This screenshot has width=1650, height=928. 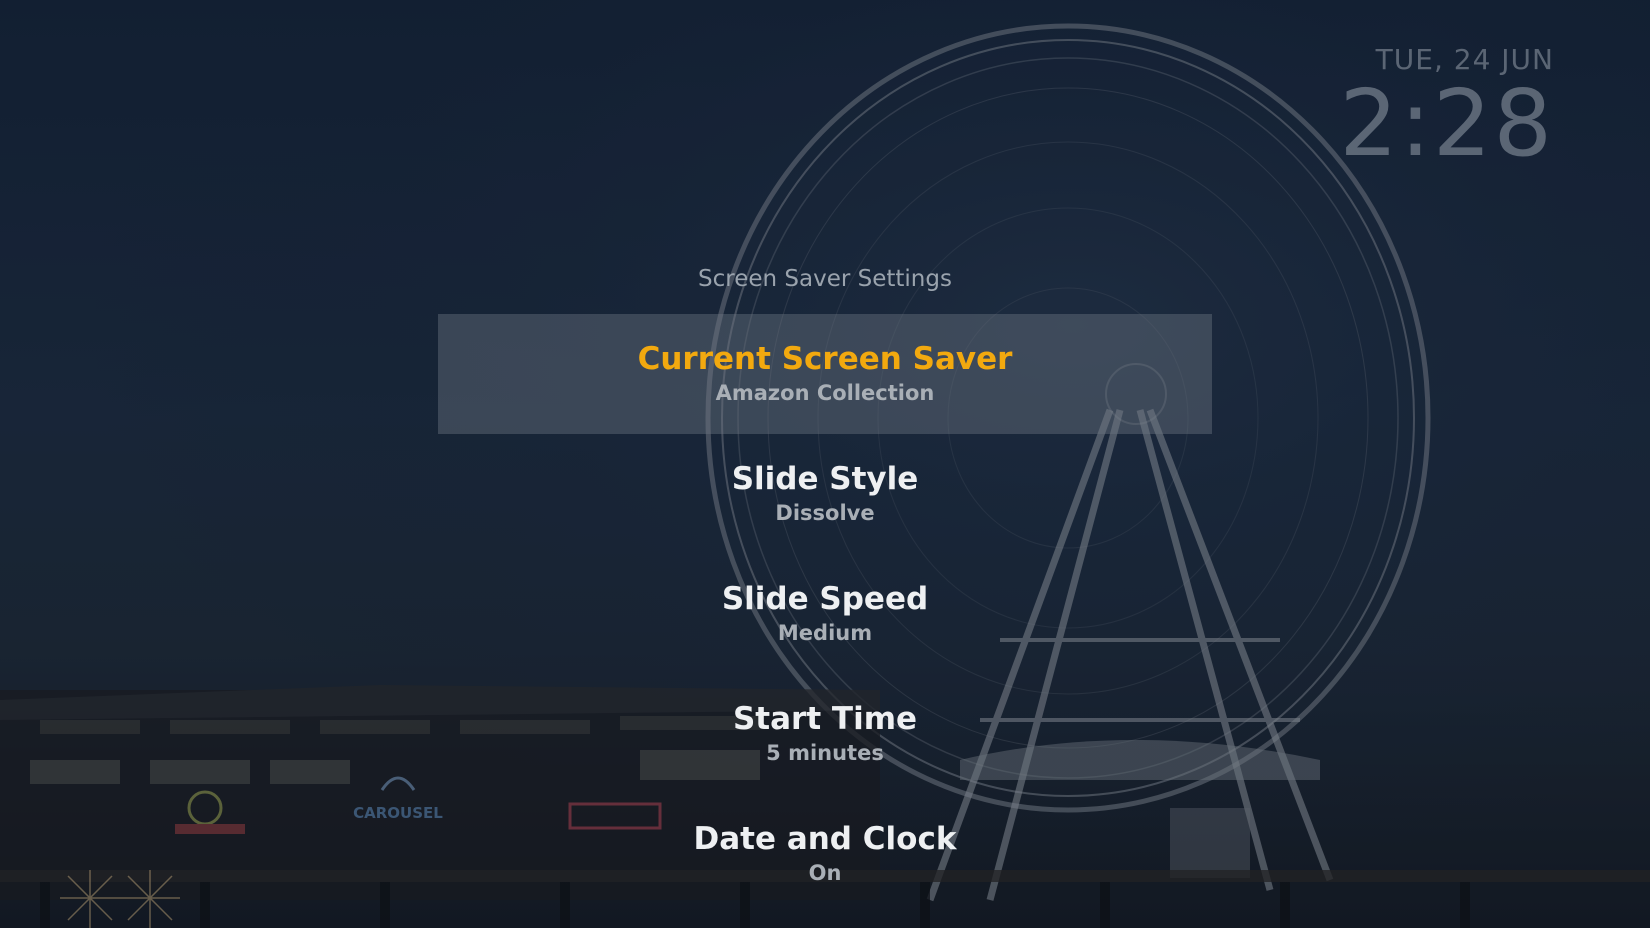 I want to click on page-title: Screen Saver Settings, so click(x=825, y=279).